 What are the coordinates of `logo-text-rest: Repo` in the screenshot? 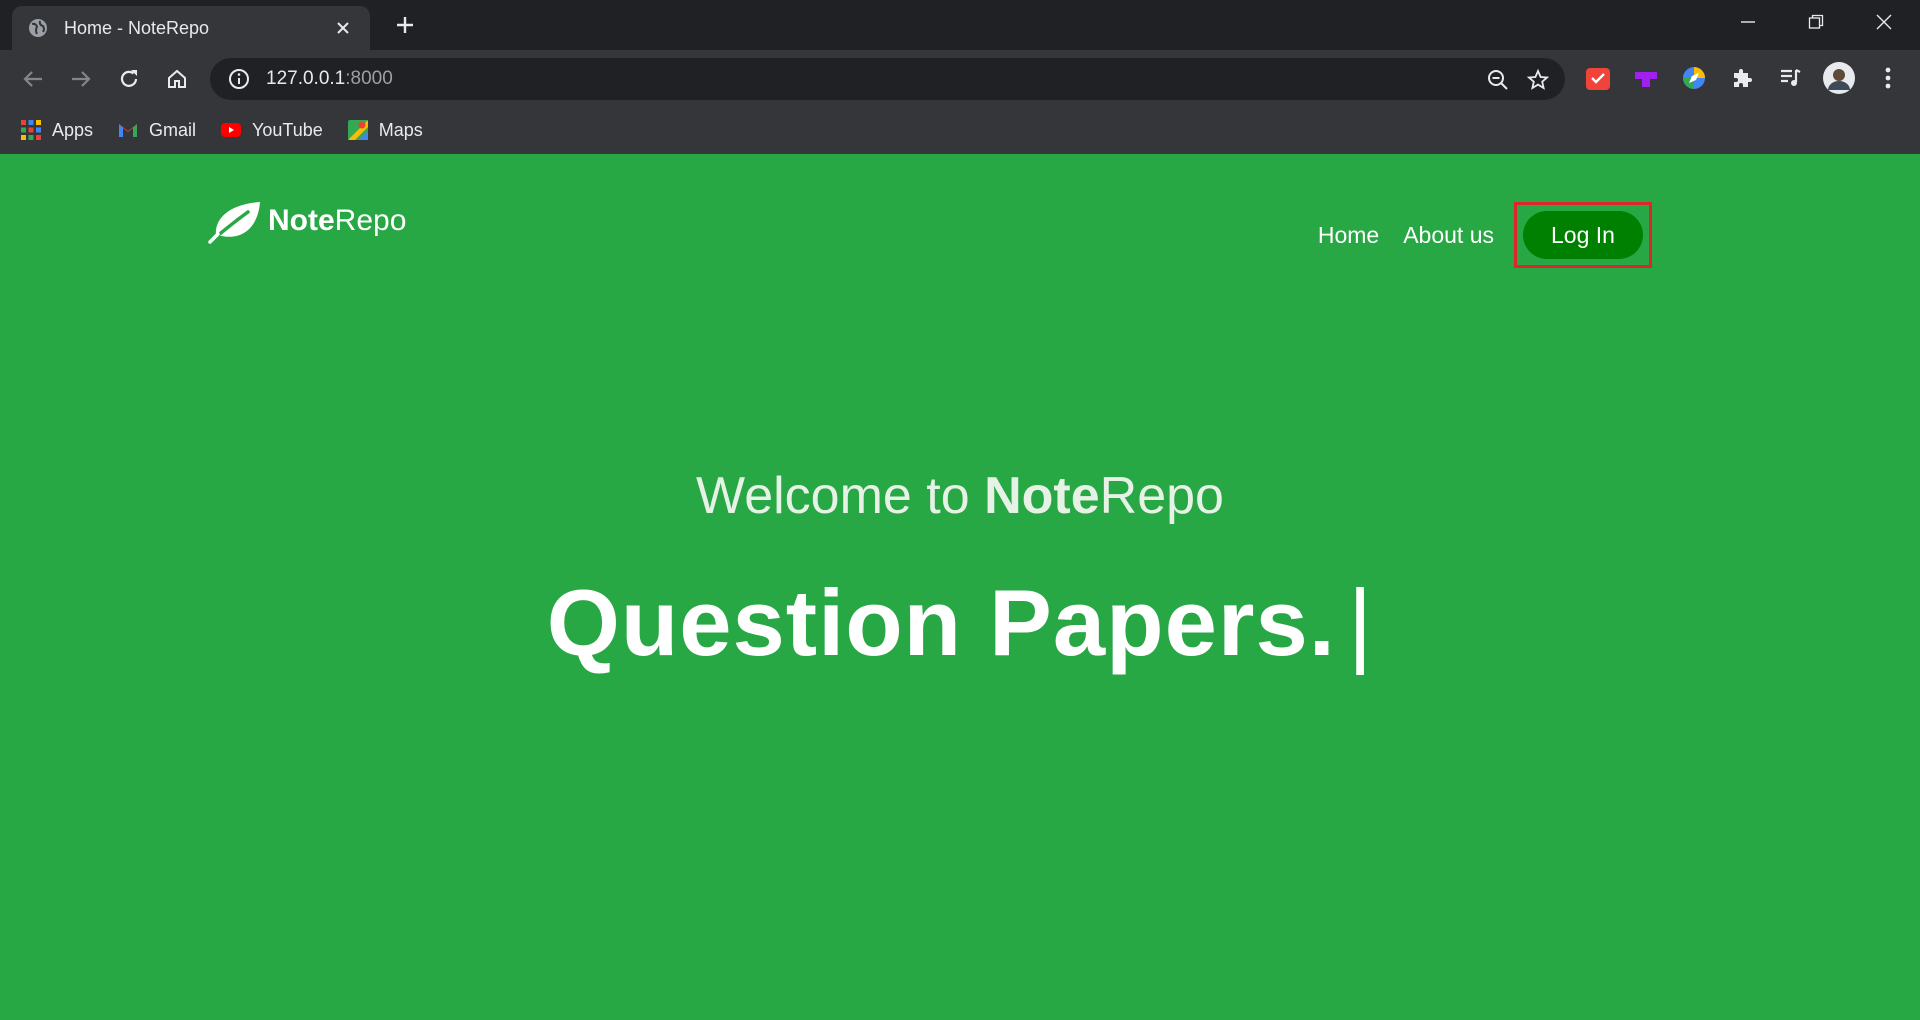 It's located at (370, 220).